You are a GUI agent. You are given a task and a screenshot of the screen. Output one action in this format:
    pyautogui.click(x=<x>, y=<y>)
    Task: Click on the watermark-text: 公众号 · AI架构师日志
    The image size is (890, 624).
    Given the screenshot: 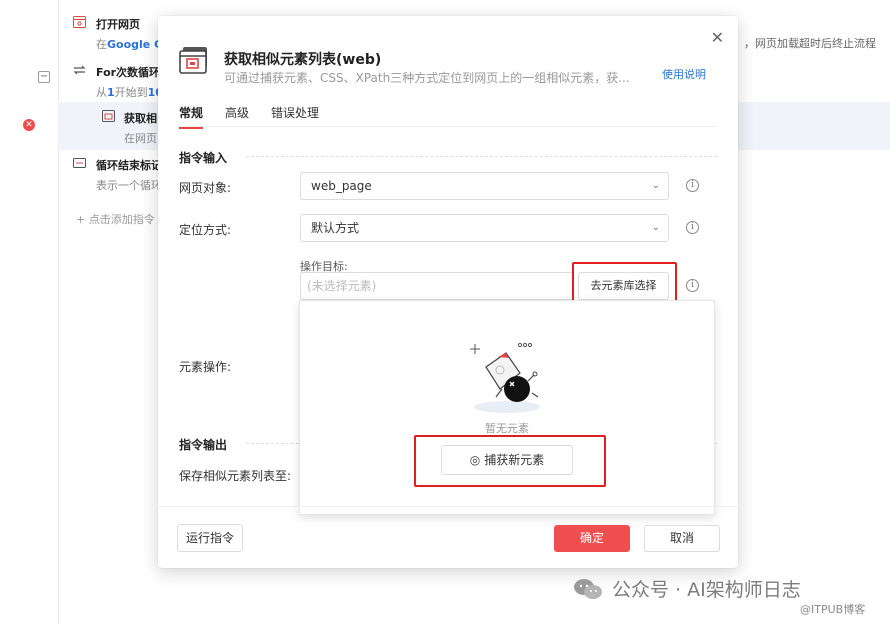 What is the action you would take?
    pyautogui.click(x=706, y=590)
    